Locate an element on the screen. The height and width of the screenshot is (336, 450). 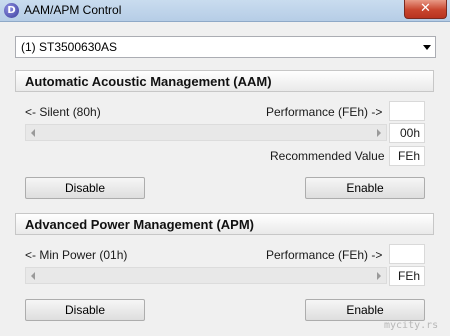
app-icon: D is located at coordinates (11, 10).